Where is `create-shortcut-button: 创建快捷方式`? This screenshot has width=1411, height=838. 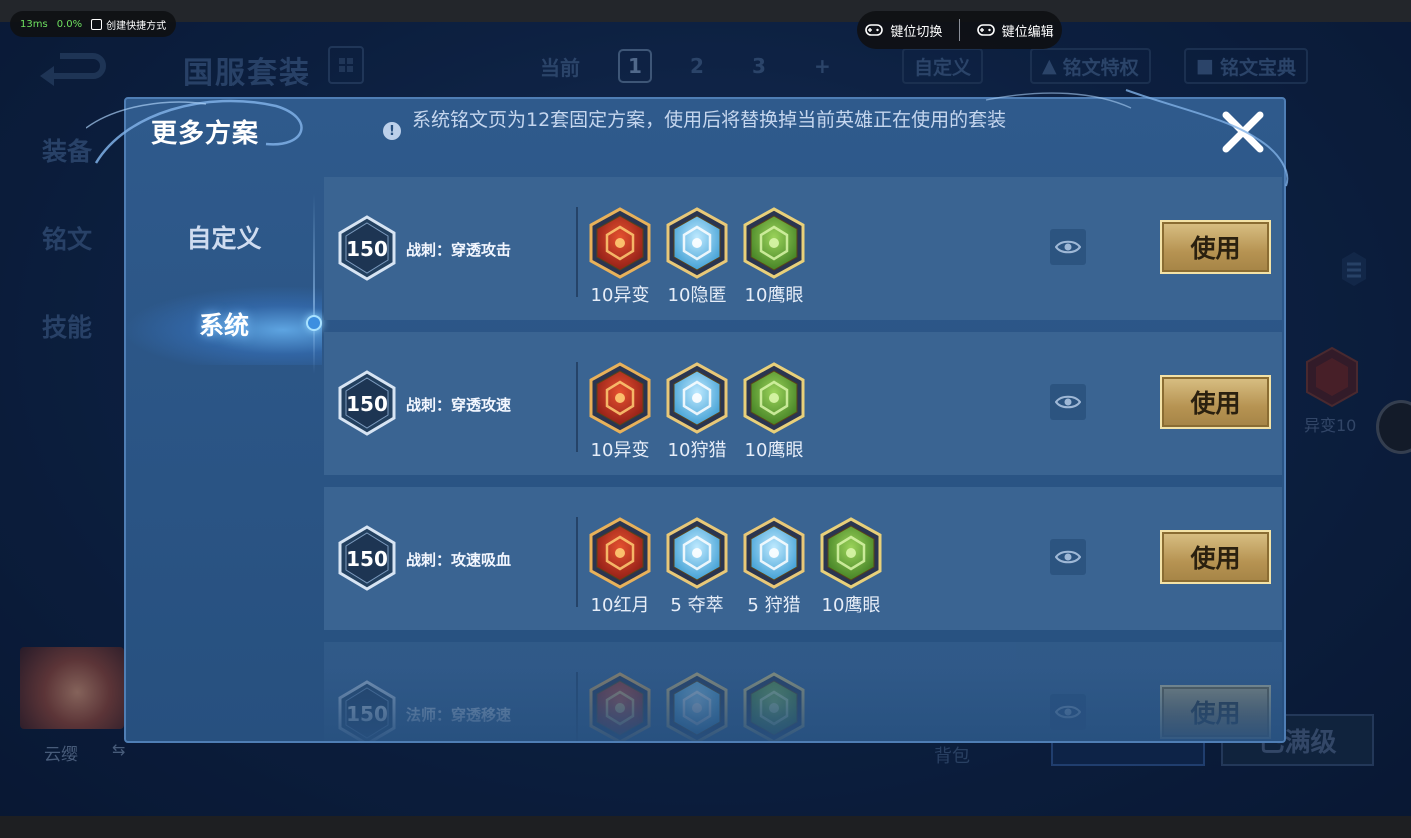 create-shortcut-button: 创建快捷方式 is located at coordinates (128, 24).